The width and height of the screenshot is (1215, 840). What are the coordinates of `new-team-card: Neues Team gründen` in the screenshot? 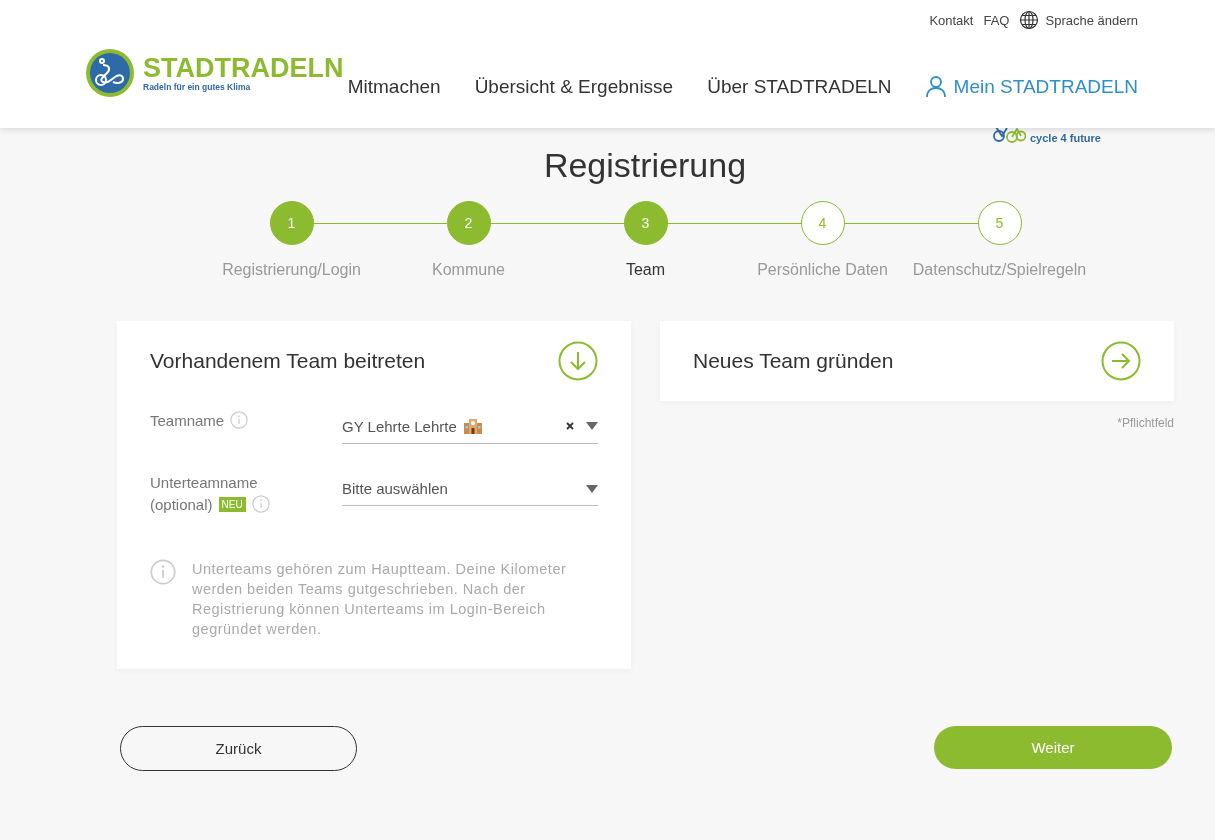 It's located at (917, 361).